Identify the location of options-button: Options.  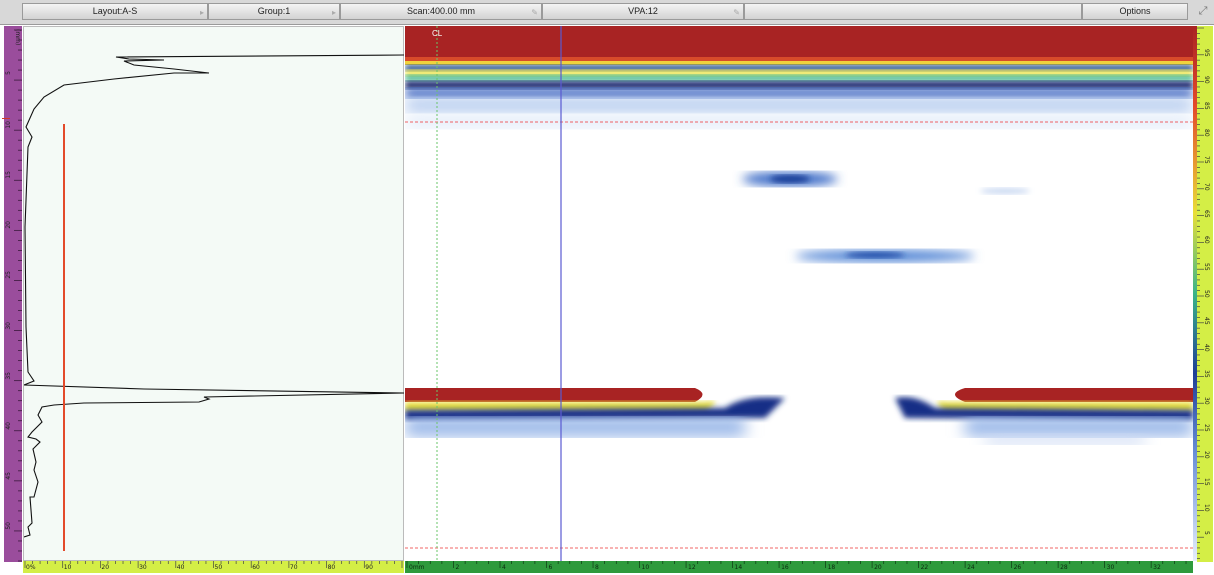
(1135, 11).